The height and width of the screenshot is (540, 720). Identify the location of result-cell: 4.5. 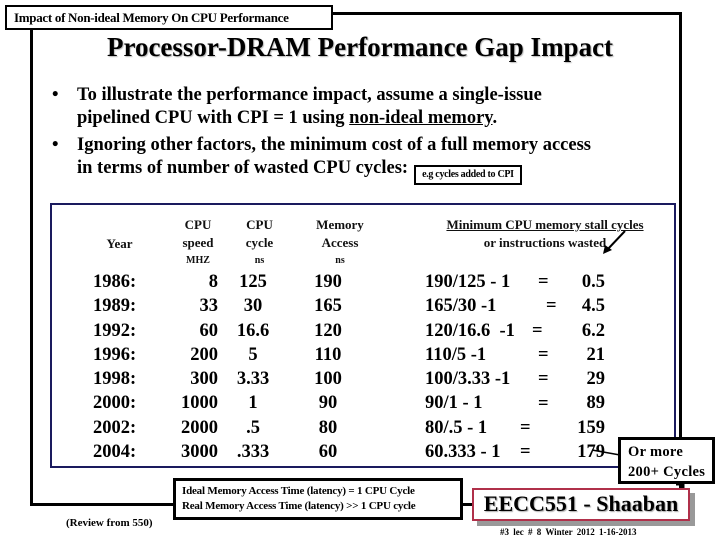
(593, 306).